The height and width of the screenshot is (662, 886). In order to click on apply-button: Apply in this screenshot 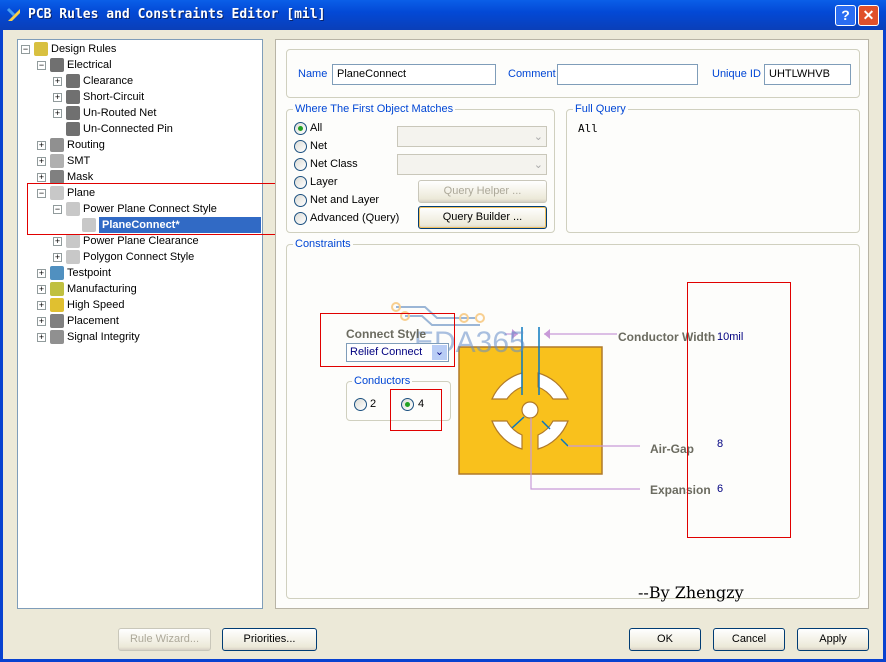, I will do `click(833, 639)`.